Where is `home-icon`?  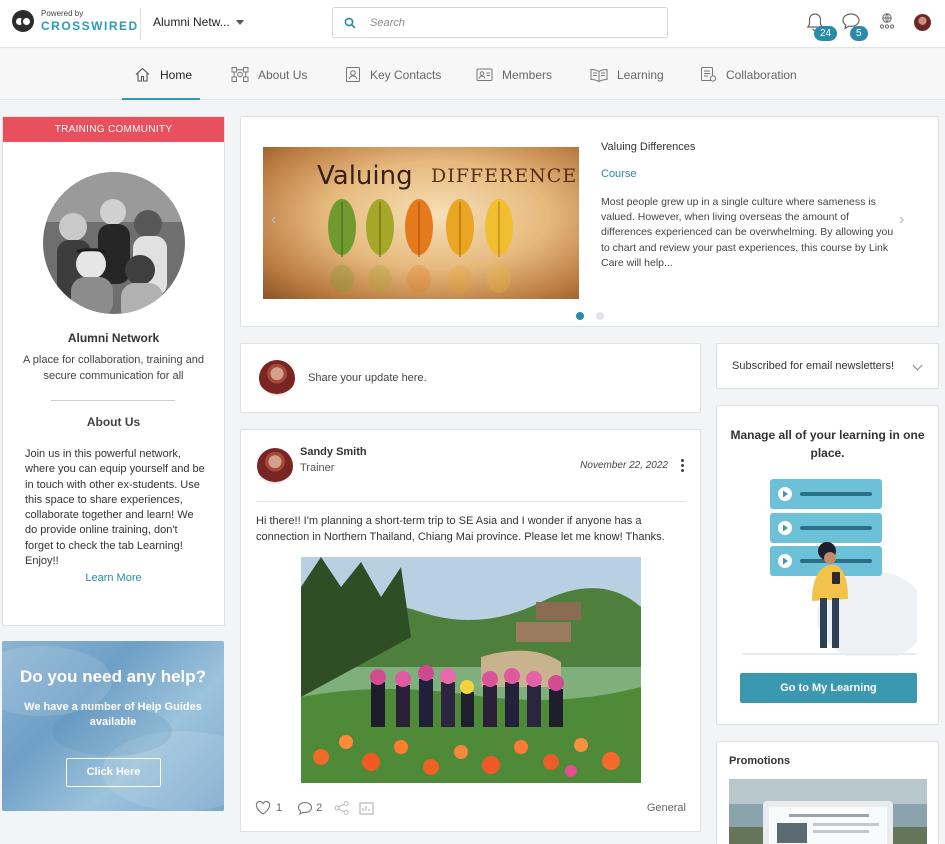
home-icon is located at coordinates (142, 74).